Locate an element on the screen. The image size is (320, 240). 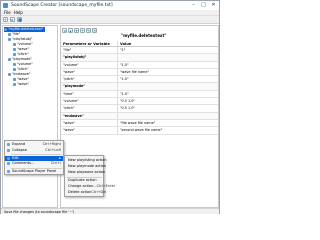
delete-icon: ✕ is located at coordinates (94, 30).